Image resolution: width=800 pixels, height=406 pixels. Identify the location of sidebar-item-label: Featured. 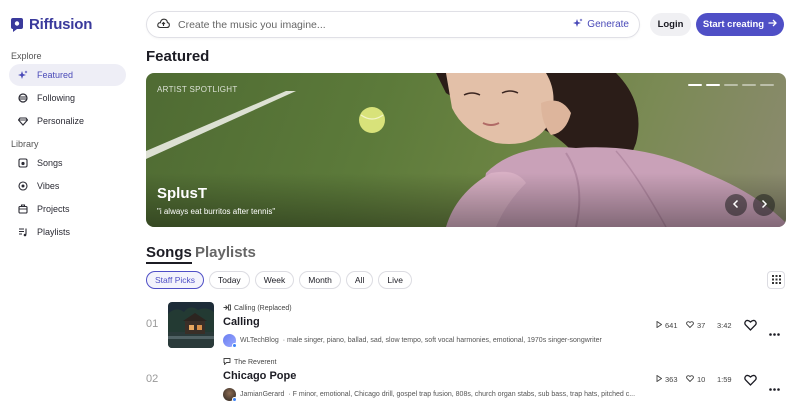
(55, 75).